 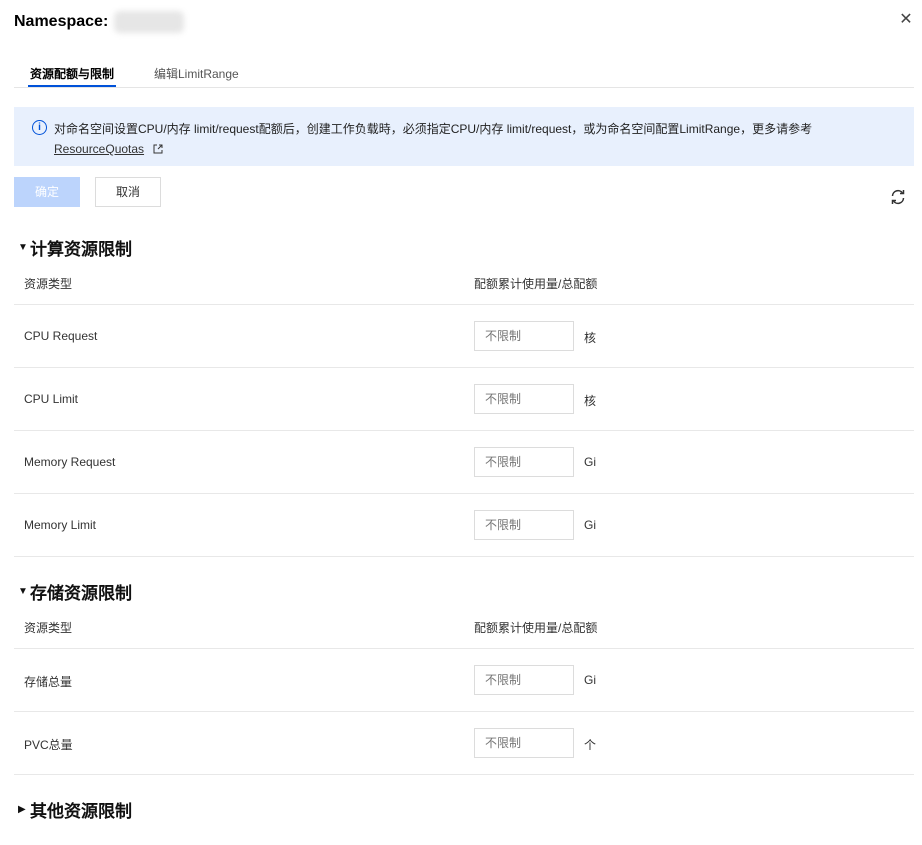 What do you see at coordinates (149, 22) in the screenshot?
I see `namespace-name-redacted` at bounding box center [149, 22].